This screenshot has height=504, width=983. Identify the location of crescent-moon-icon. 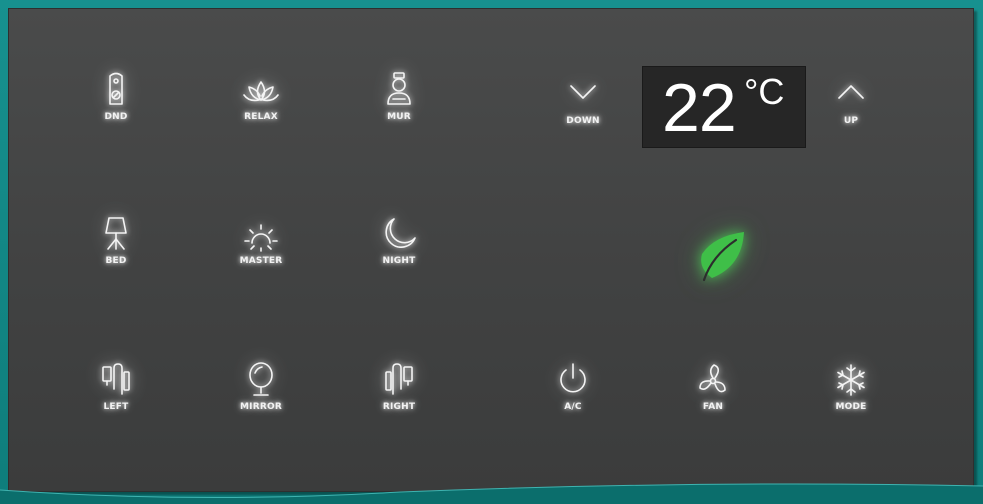
(400, 233).